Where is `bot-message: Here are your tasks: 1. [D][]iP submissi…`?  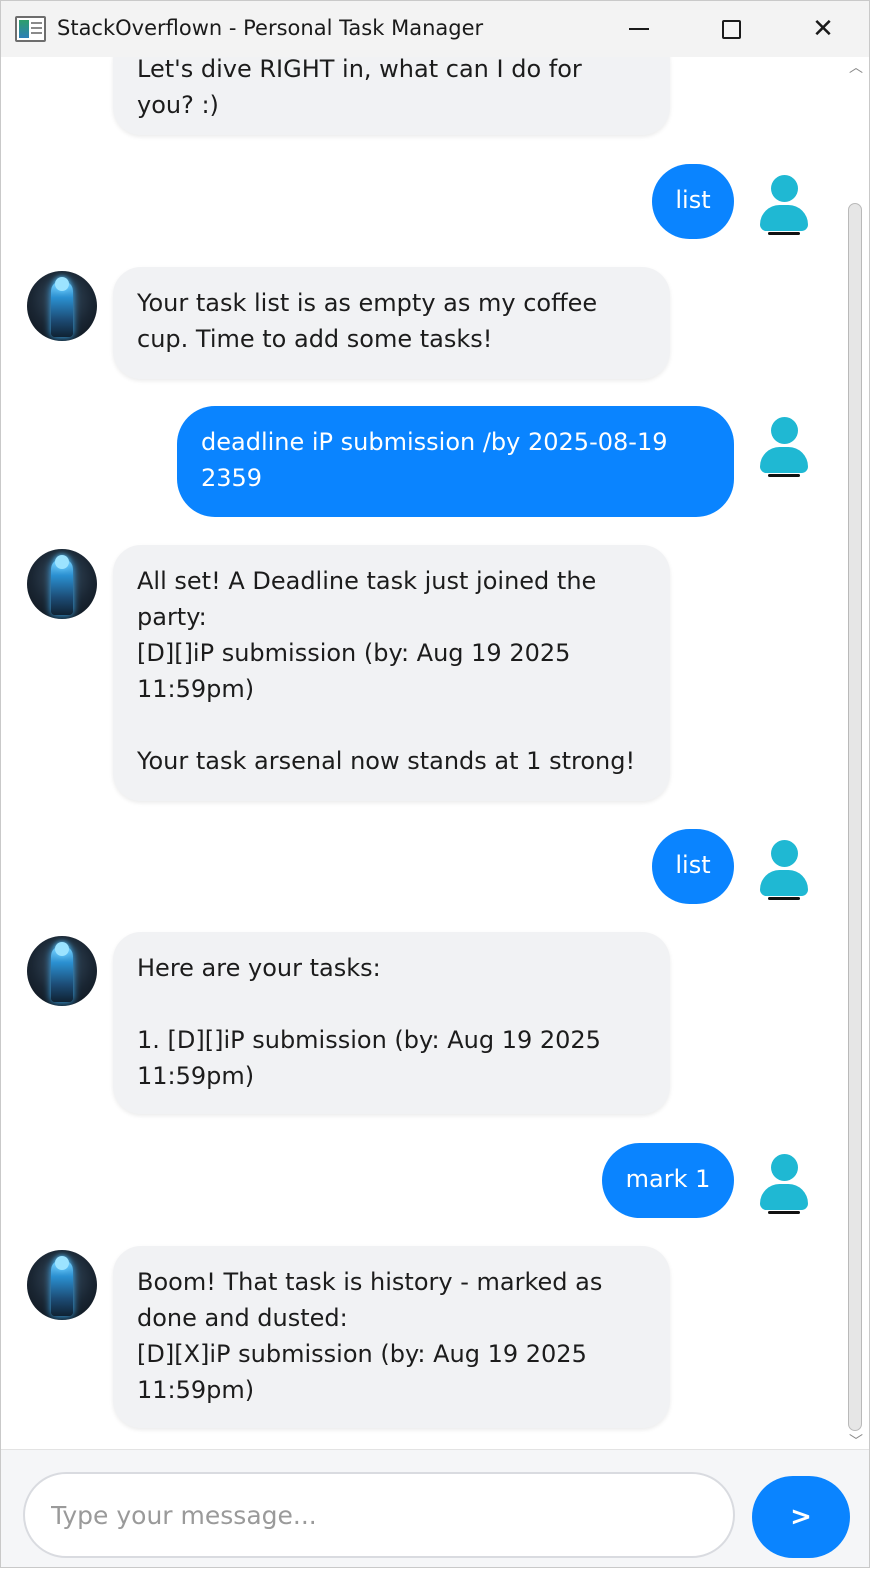 bot-message: Here are your tasks: 1. [D][]iP submissi… is located at coordinates (391, 1023).